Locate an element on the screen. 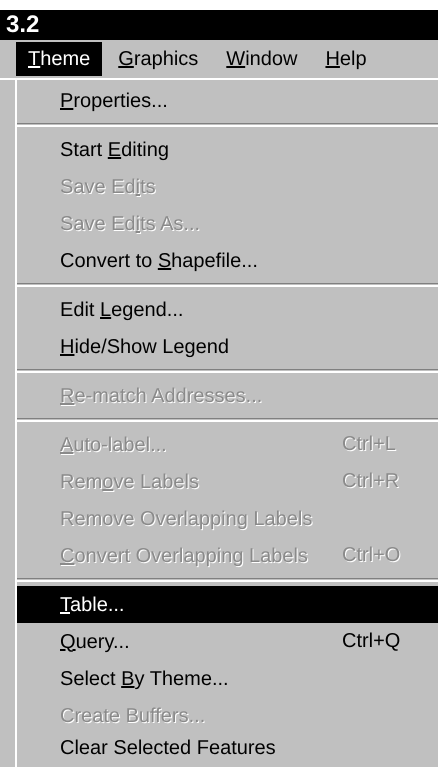 The image size is (438, 767). menu-item: Query... Ctrl+Q is located at coordinates (227, 641).